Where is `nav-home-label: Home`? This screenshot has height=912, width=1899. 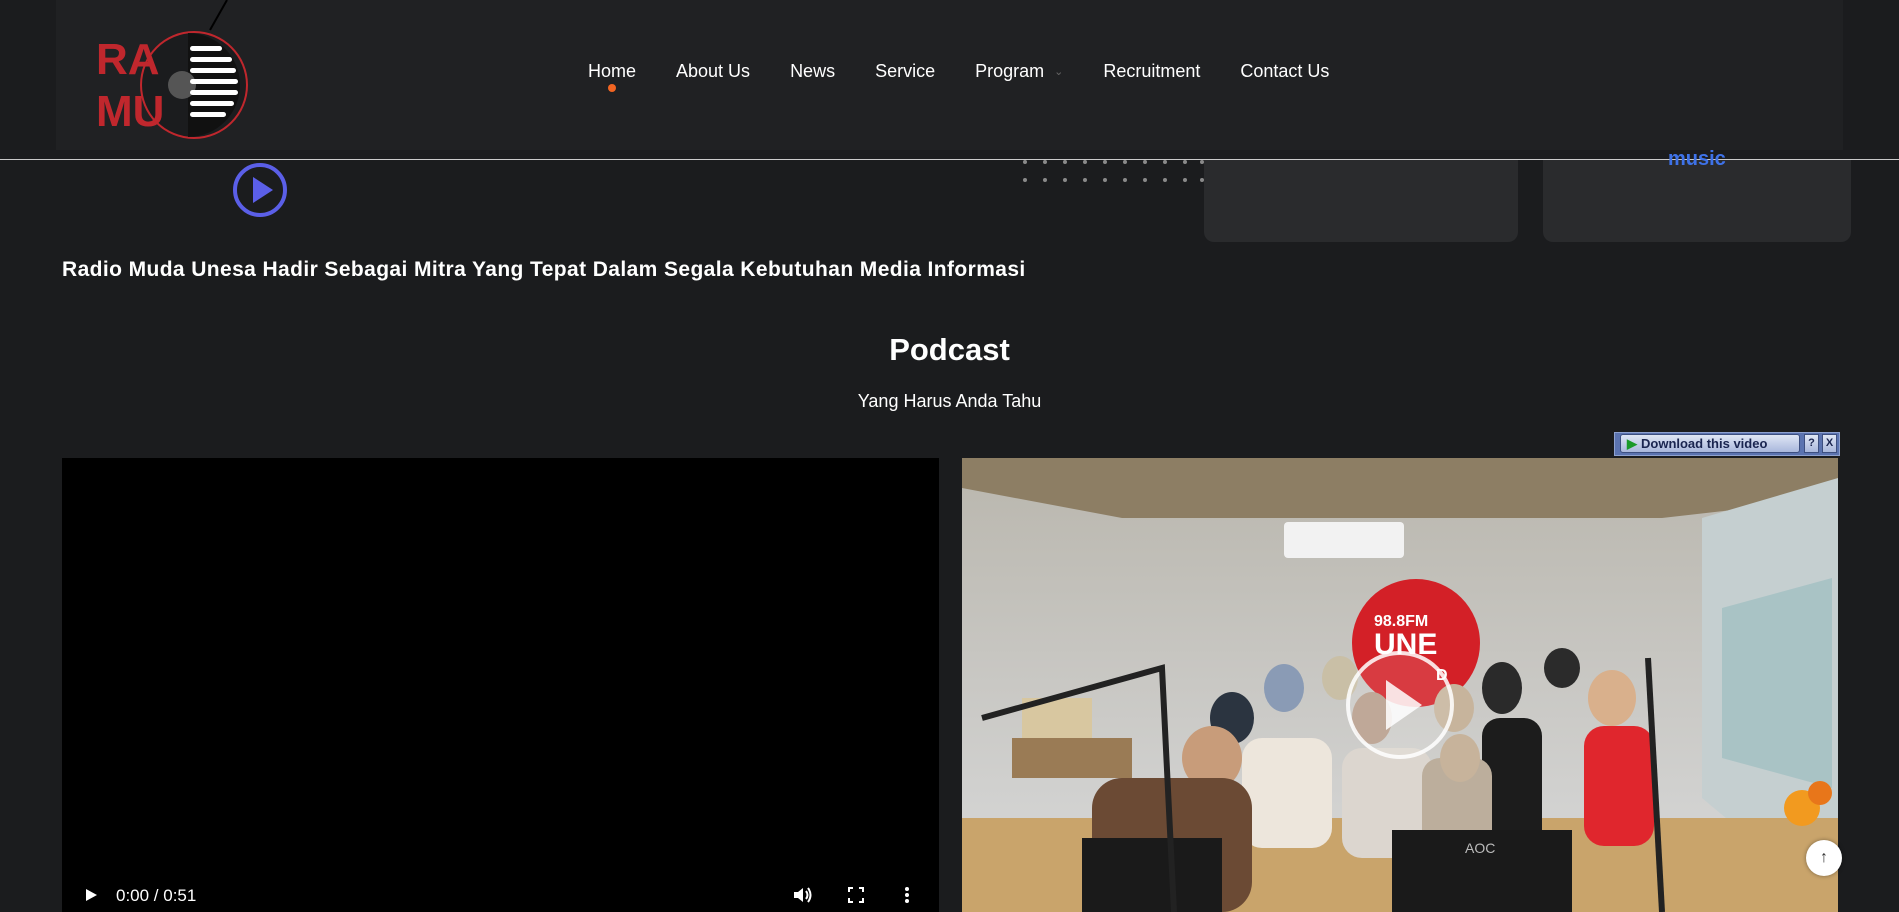 nav-home-label: Home is located at coordinates (612, 70).